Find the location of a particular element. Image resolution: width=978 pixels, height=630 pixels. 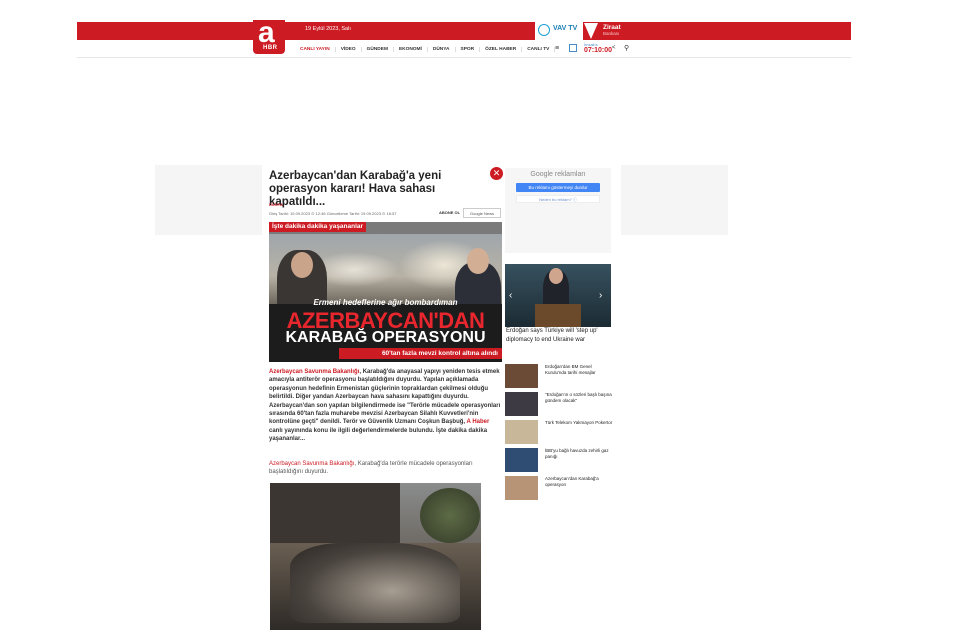

nav-dunya: DÜNYA is located at coordinates (442, 49).